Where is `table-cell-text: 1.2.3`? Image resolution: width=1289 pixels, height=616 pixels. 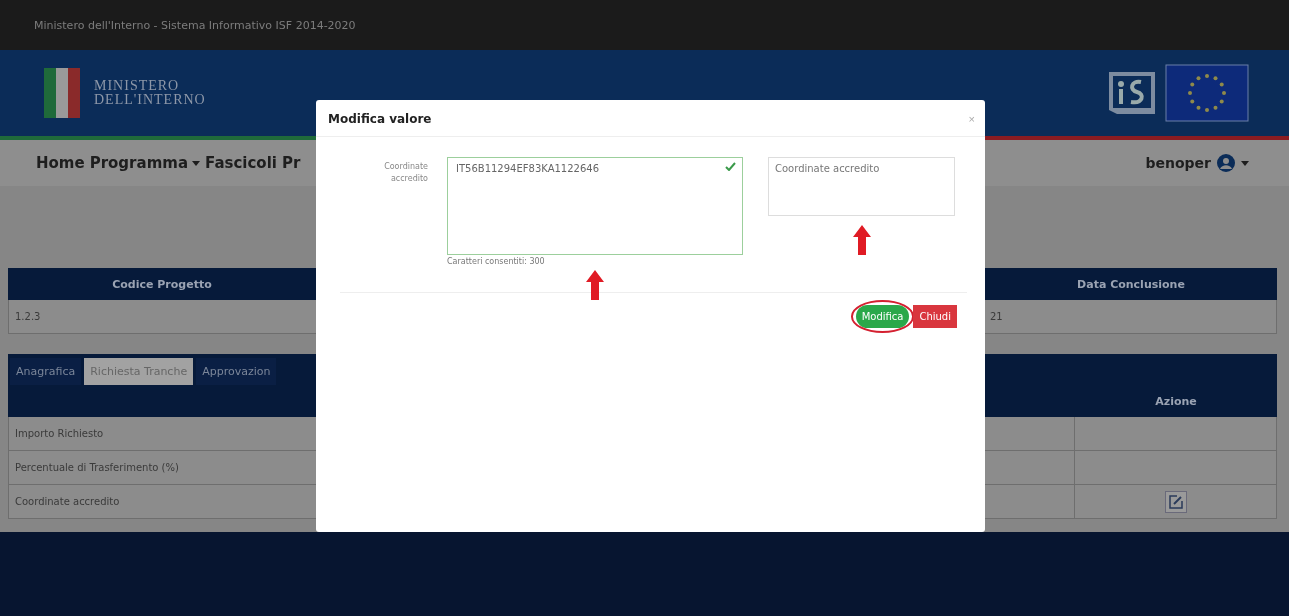
table-cell-text: 1.2.3 is located at coordinates (28, 316).